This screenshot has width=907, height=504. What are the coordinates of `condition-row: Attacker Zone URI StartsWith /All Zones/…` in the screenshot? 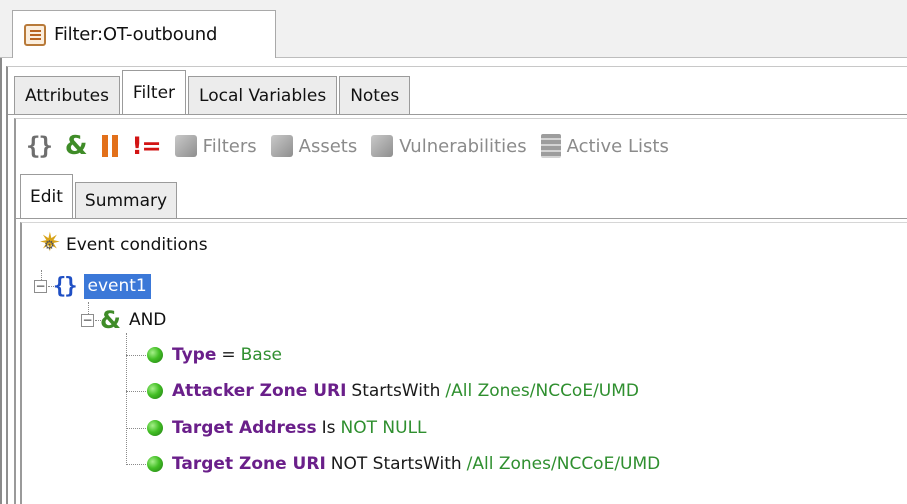 It's located at (393, 391).